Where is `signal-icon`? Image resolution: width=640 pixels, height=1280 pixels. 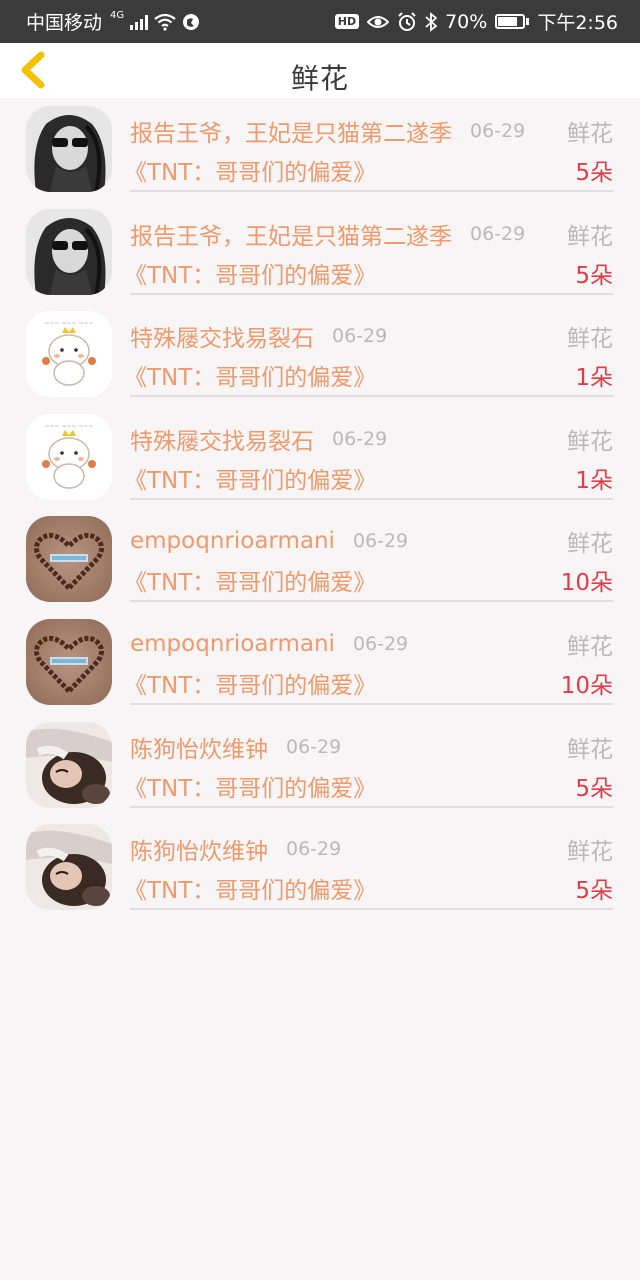
signal-icon is located at coordinates (139, 22).